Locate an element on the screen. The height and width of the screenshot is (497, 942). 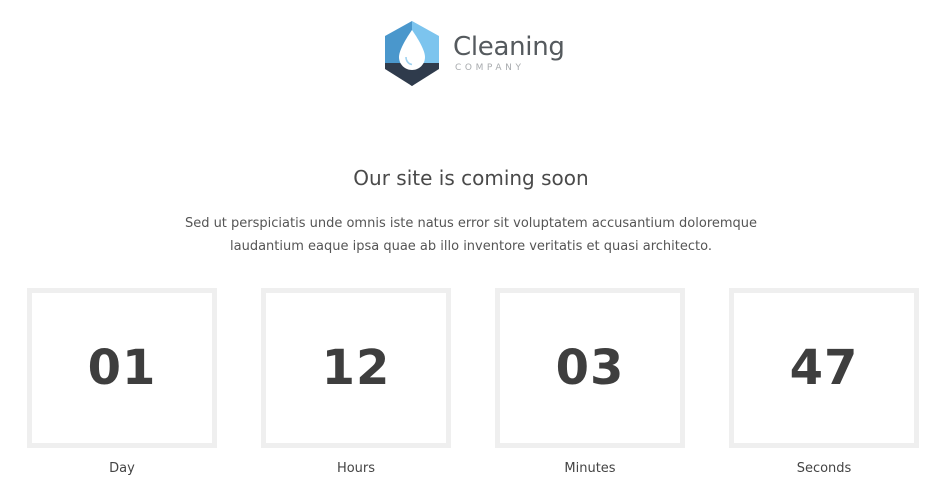
brand-text: Cleaning COMPANY is located at coordinates (509, 47).